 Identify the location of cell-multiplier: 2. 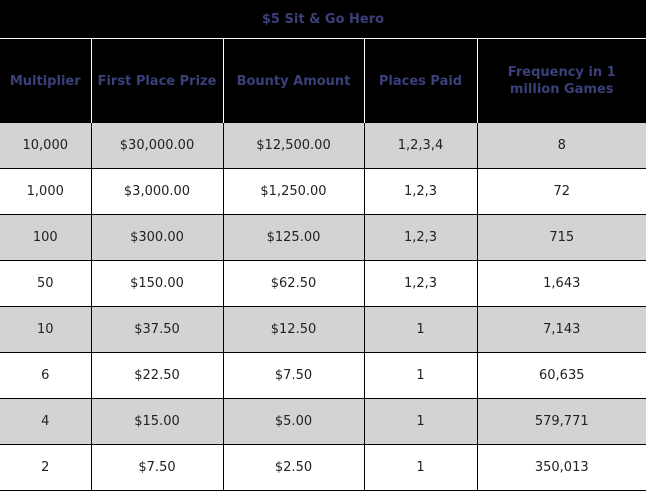
(45, 467).